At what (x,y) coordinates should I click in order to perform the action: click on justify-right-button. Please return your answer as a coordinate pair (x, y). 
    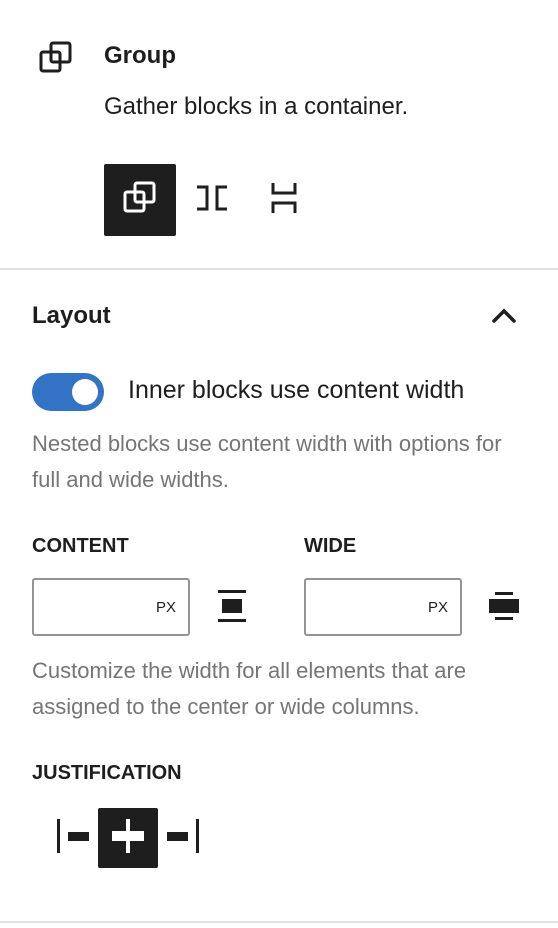
    Looking at the image, I should click on (188, 838).